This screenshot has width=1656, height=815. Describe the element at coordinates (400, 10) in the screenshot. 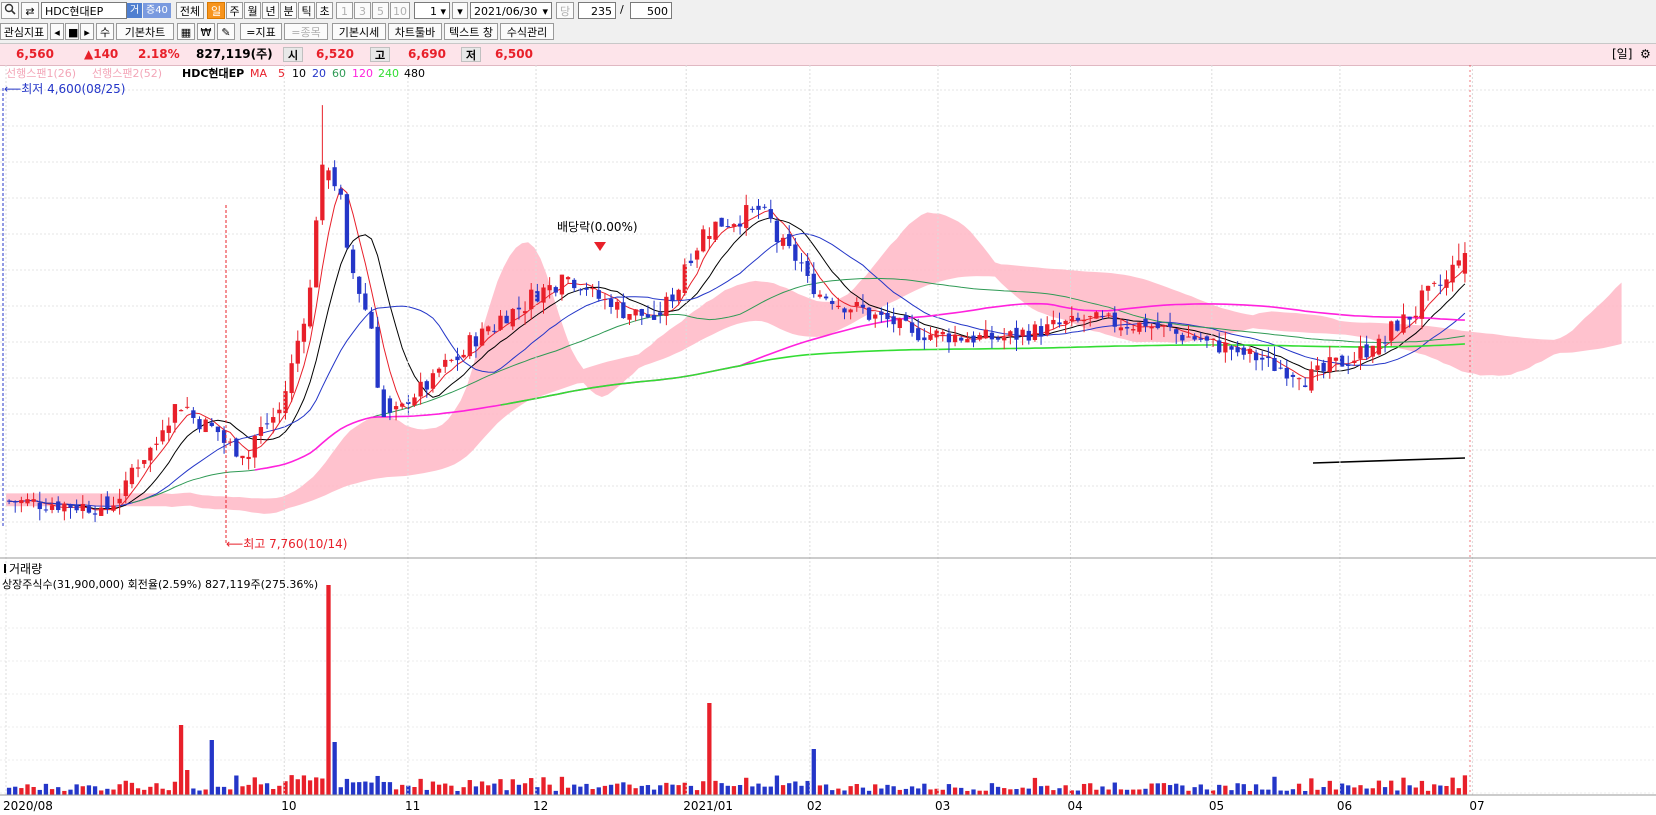

I see `n10-button: 10` at that location.